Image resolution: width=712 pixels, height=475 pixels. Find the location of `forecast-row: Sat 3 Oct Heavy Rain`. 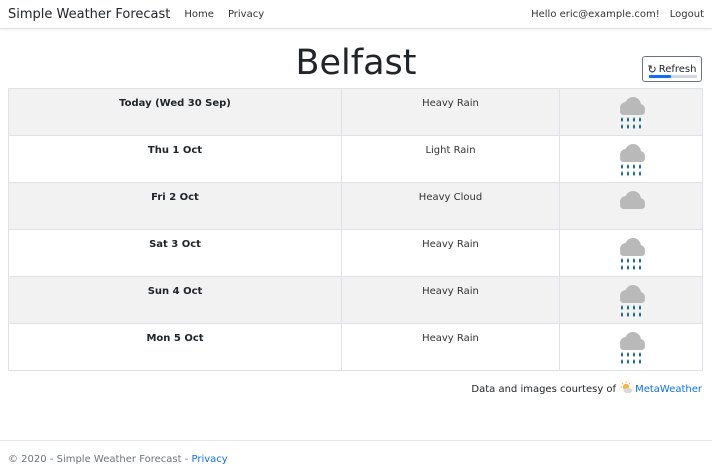

forecast-row: Sat 3 Oct Heavy Rain is located at coordinates (355, 253).